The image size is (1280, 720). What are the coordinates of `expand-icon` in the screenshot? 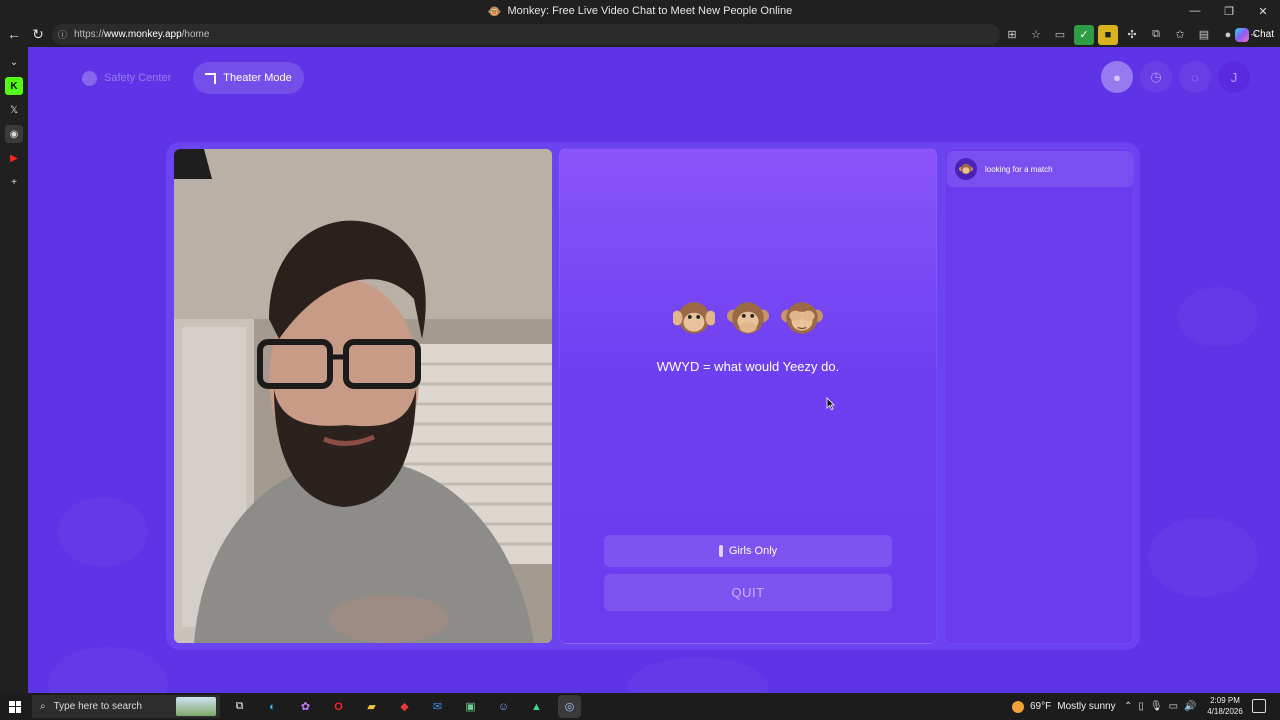 It's located at (211, 78).